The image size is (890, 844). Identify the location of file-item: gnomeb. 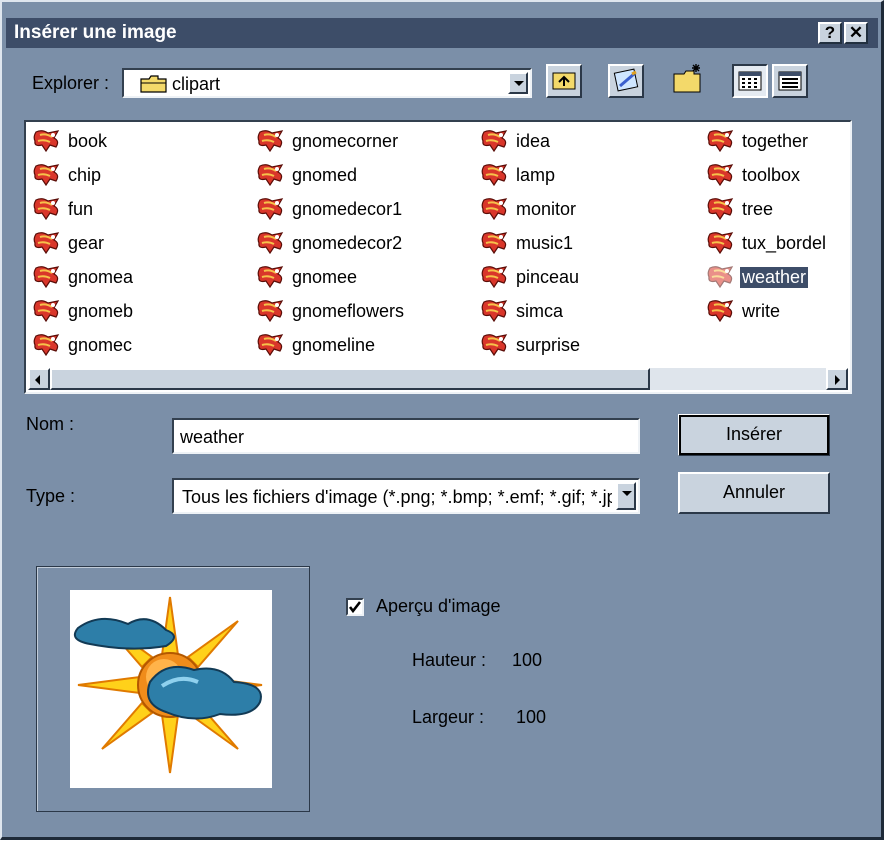
(83, 311).